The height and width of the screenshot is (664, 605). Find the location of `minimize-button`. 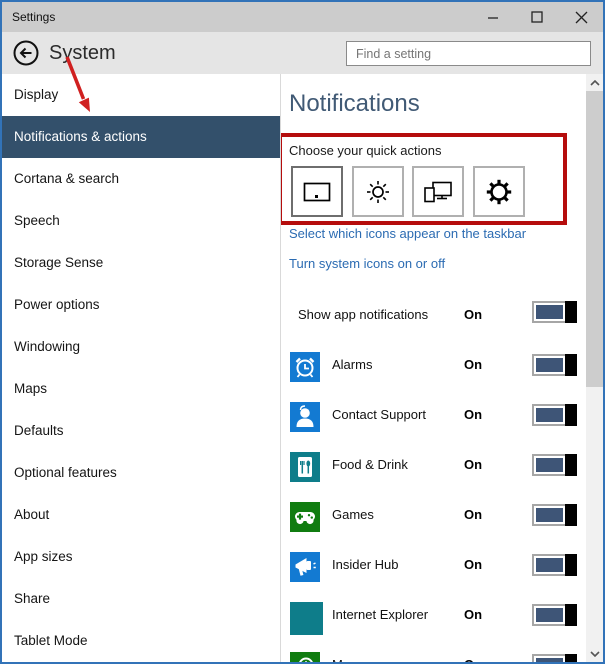

minimize-button is located at coordinates (493, 17).